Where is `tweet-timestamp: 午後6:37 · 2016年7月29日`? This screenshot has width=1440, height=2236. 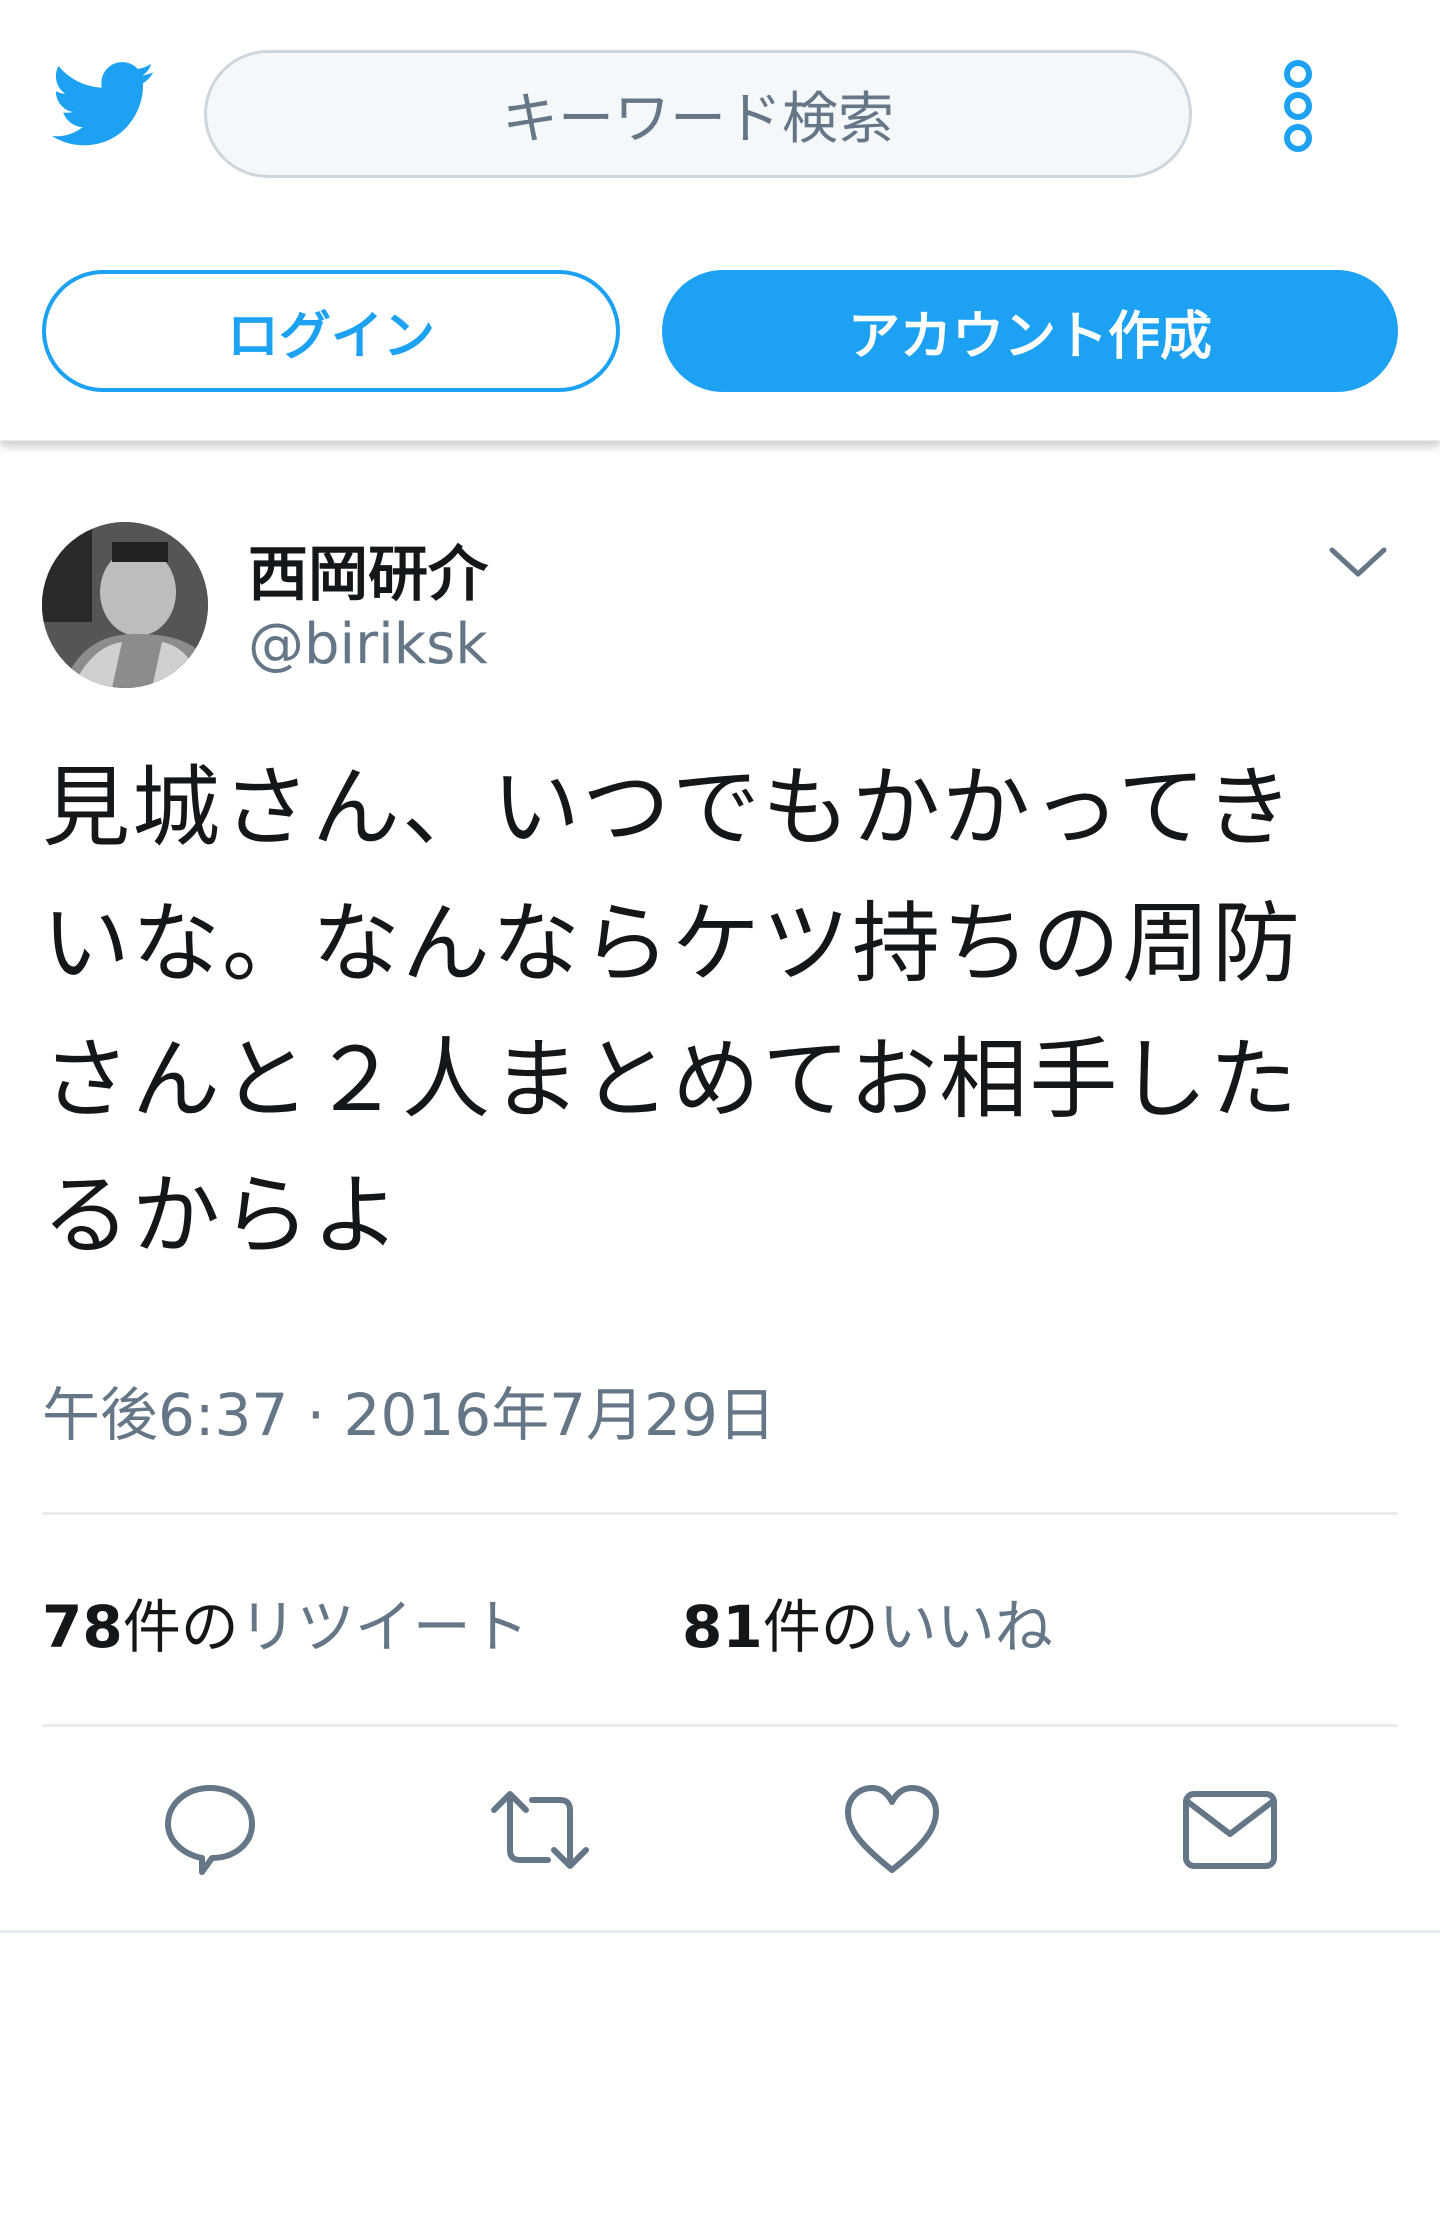 tweet-timestamp: 午後6:37 · 2016年7月29日 is located at coordinates (409, 1410).